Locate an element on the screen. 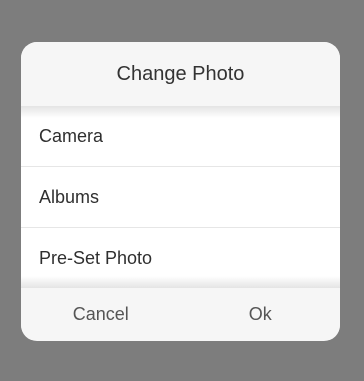  camera-option: Camera is located at coordinates (180, 136).